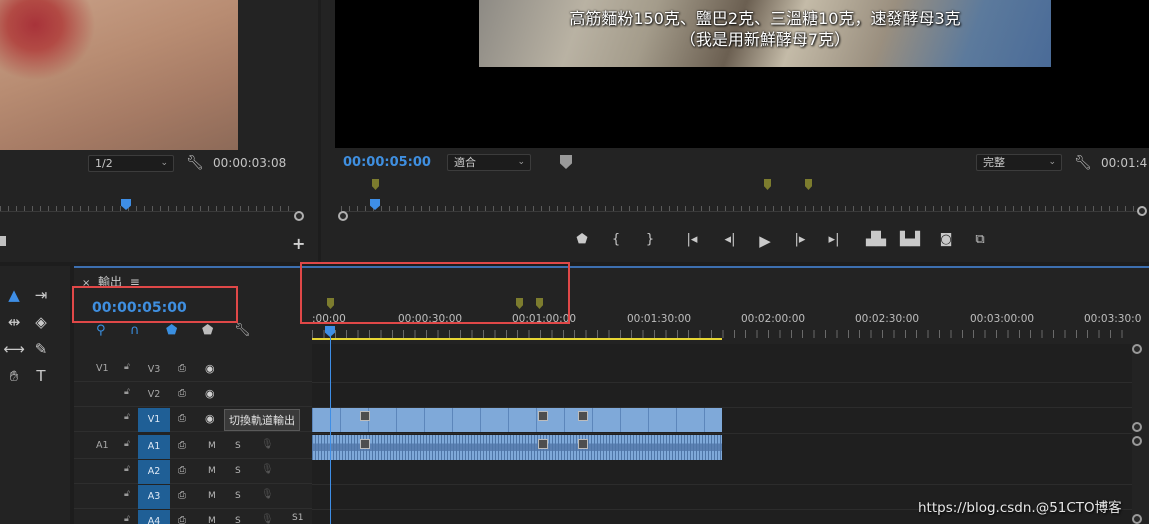  Describe the element at coordinates (980, 239) in the screenshot. I see `comparison-view-icon: ⧉` at that location.